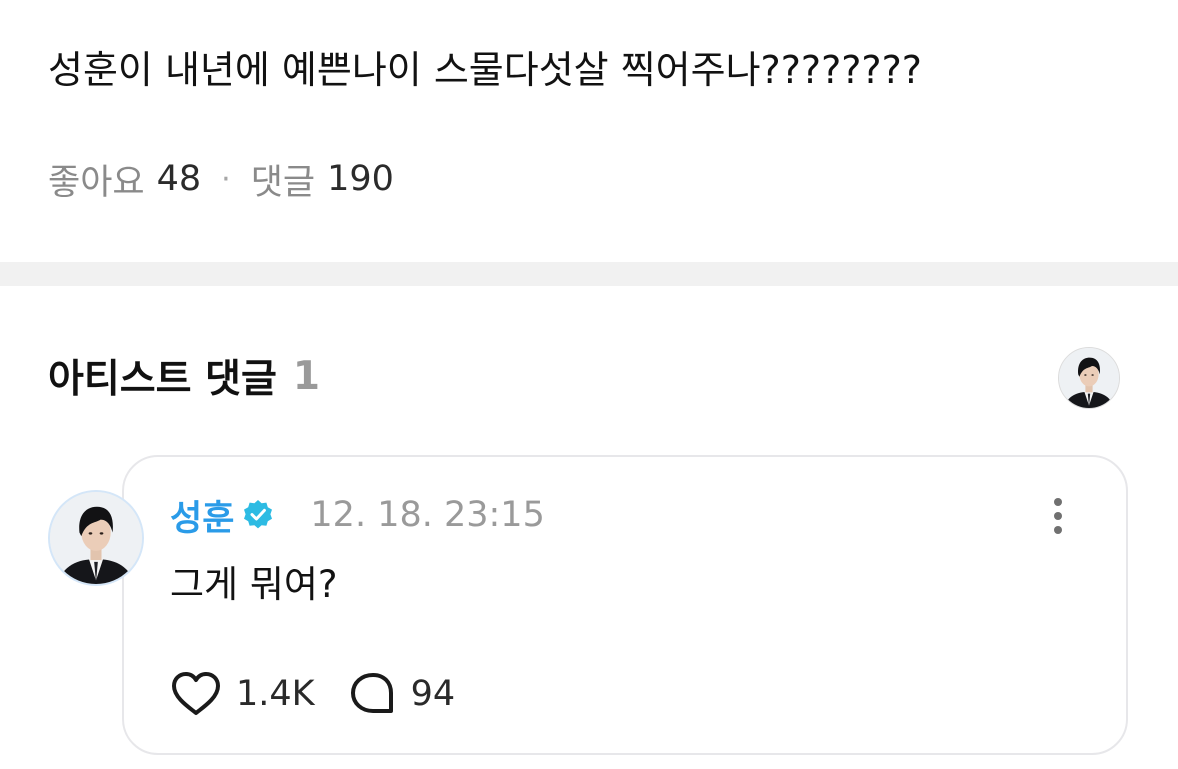 The width and height of the screenshot is (1178, 769). I want to click on comment-author-avatar, so click(96, 538).